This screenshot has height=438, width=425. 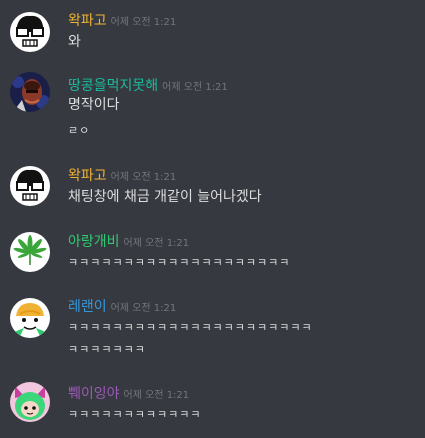 I want to click on message-text: 와, so click(x=74, y=42).